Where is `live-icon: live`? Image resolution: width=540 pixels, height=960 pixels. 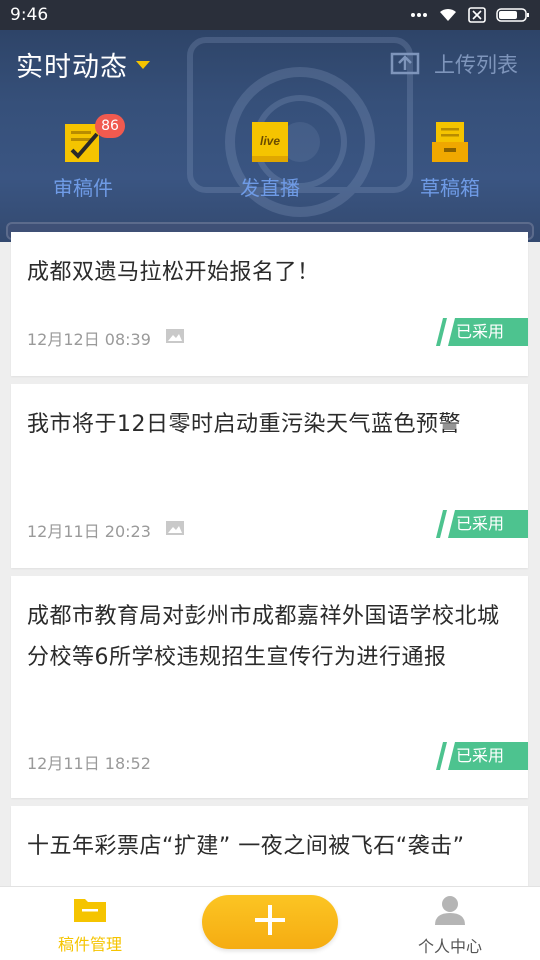
live-icon: live is located at coordinates (270, 142).